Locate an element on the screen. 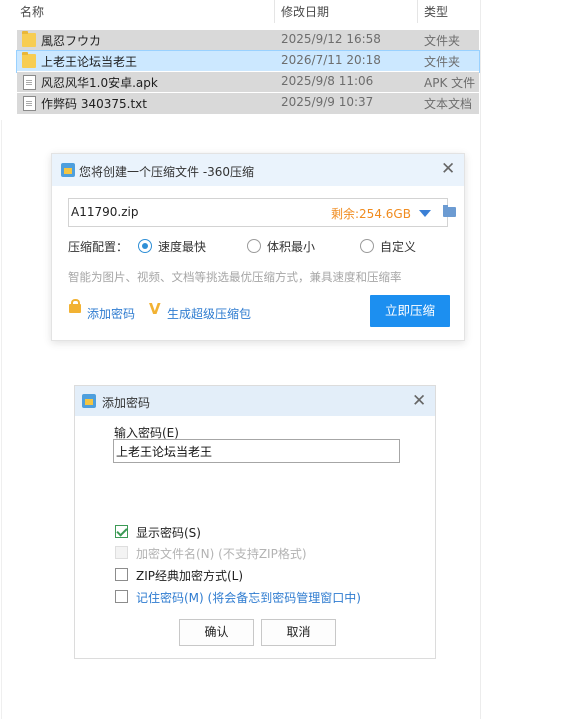 The height and width of the screenshot is (719, 565). cancel-button: 取消 is located at coordinates (298, 632).